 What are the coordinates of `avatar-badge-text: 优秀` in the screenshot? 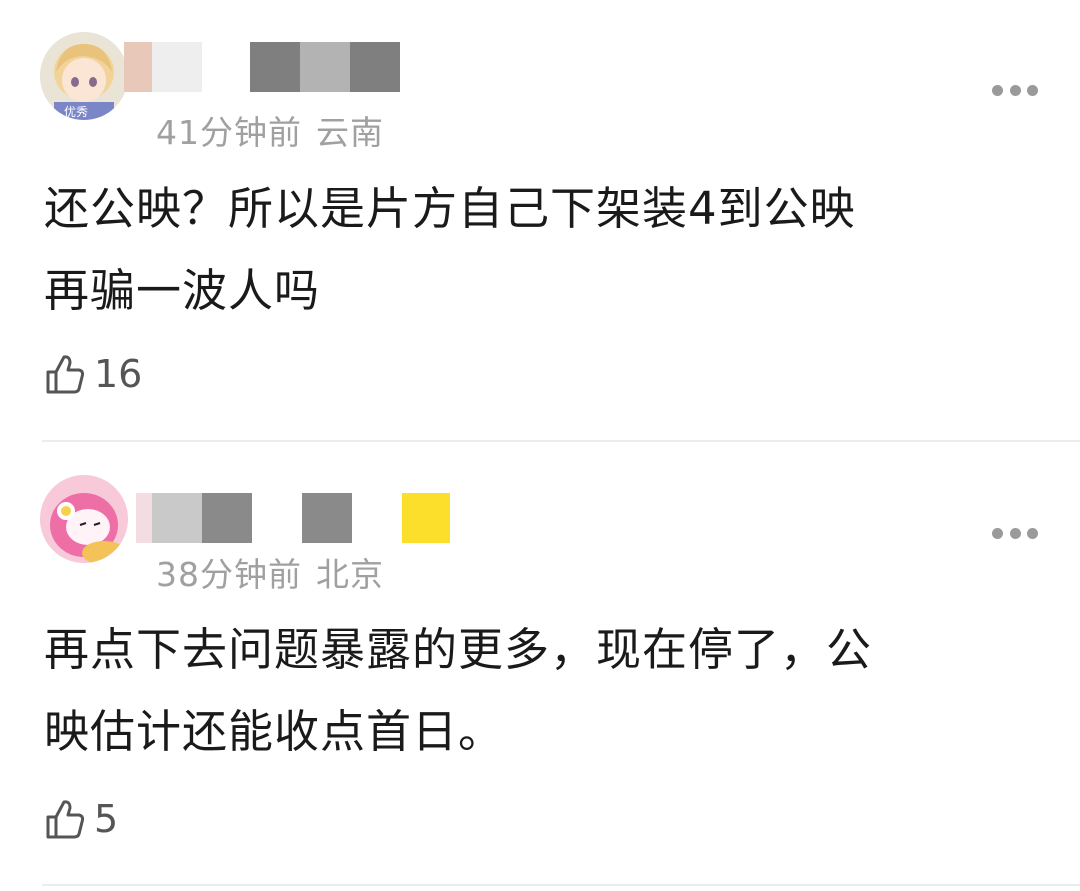 It's located at (76, 112).